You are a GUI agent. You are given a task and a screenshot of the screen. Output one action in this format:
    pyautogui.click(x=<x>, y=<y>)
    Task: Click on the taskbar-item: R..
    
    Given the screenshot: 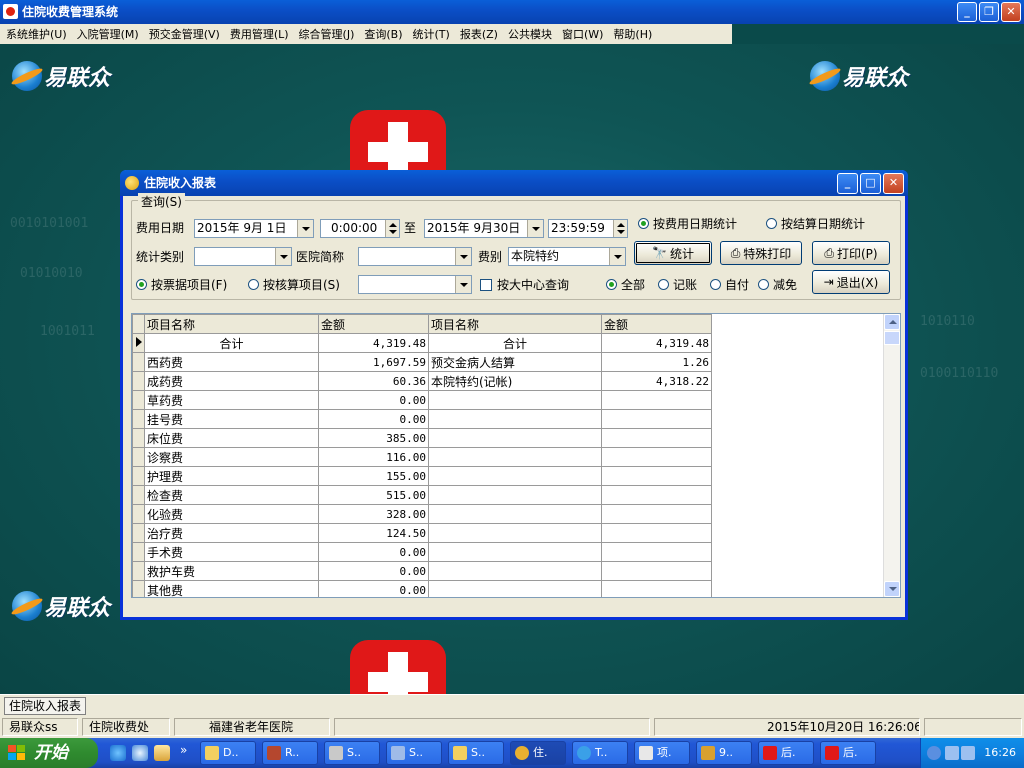 What is the action you would take?
    pyautogui.click(x=290, y=753)
    